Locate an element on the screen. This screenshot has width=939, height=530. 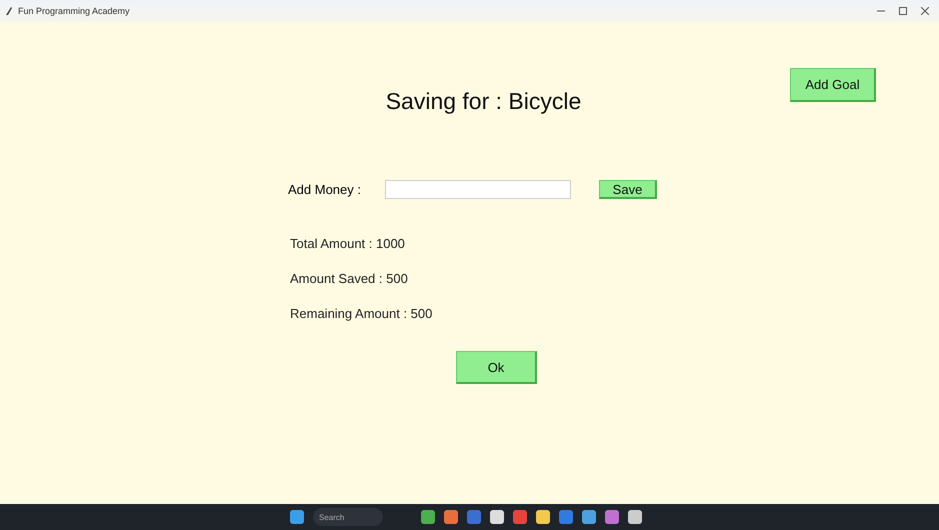
page-heading: Saving for : Bicycle is located at coordinates (484, 102).